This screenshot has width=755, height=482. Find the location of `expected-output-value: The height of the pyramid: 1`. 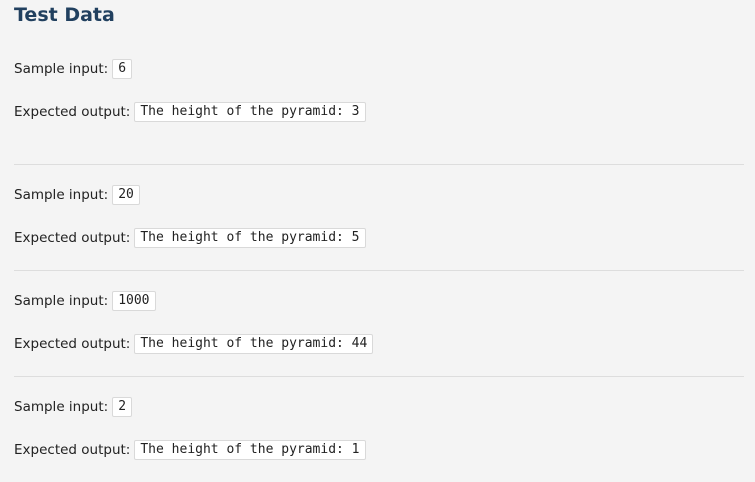

expected-output-value: The height of the pyramid: 1 is located at coordinates (250, 450).